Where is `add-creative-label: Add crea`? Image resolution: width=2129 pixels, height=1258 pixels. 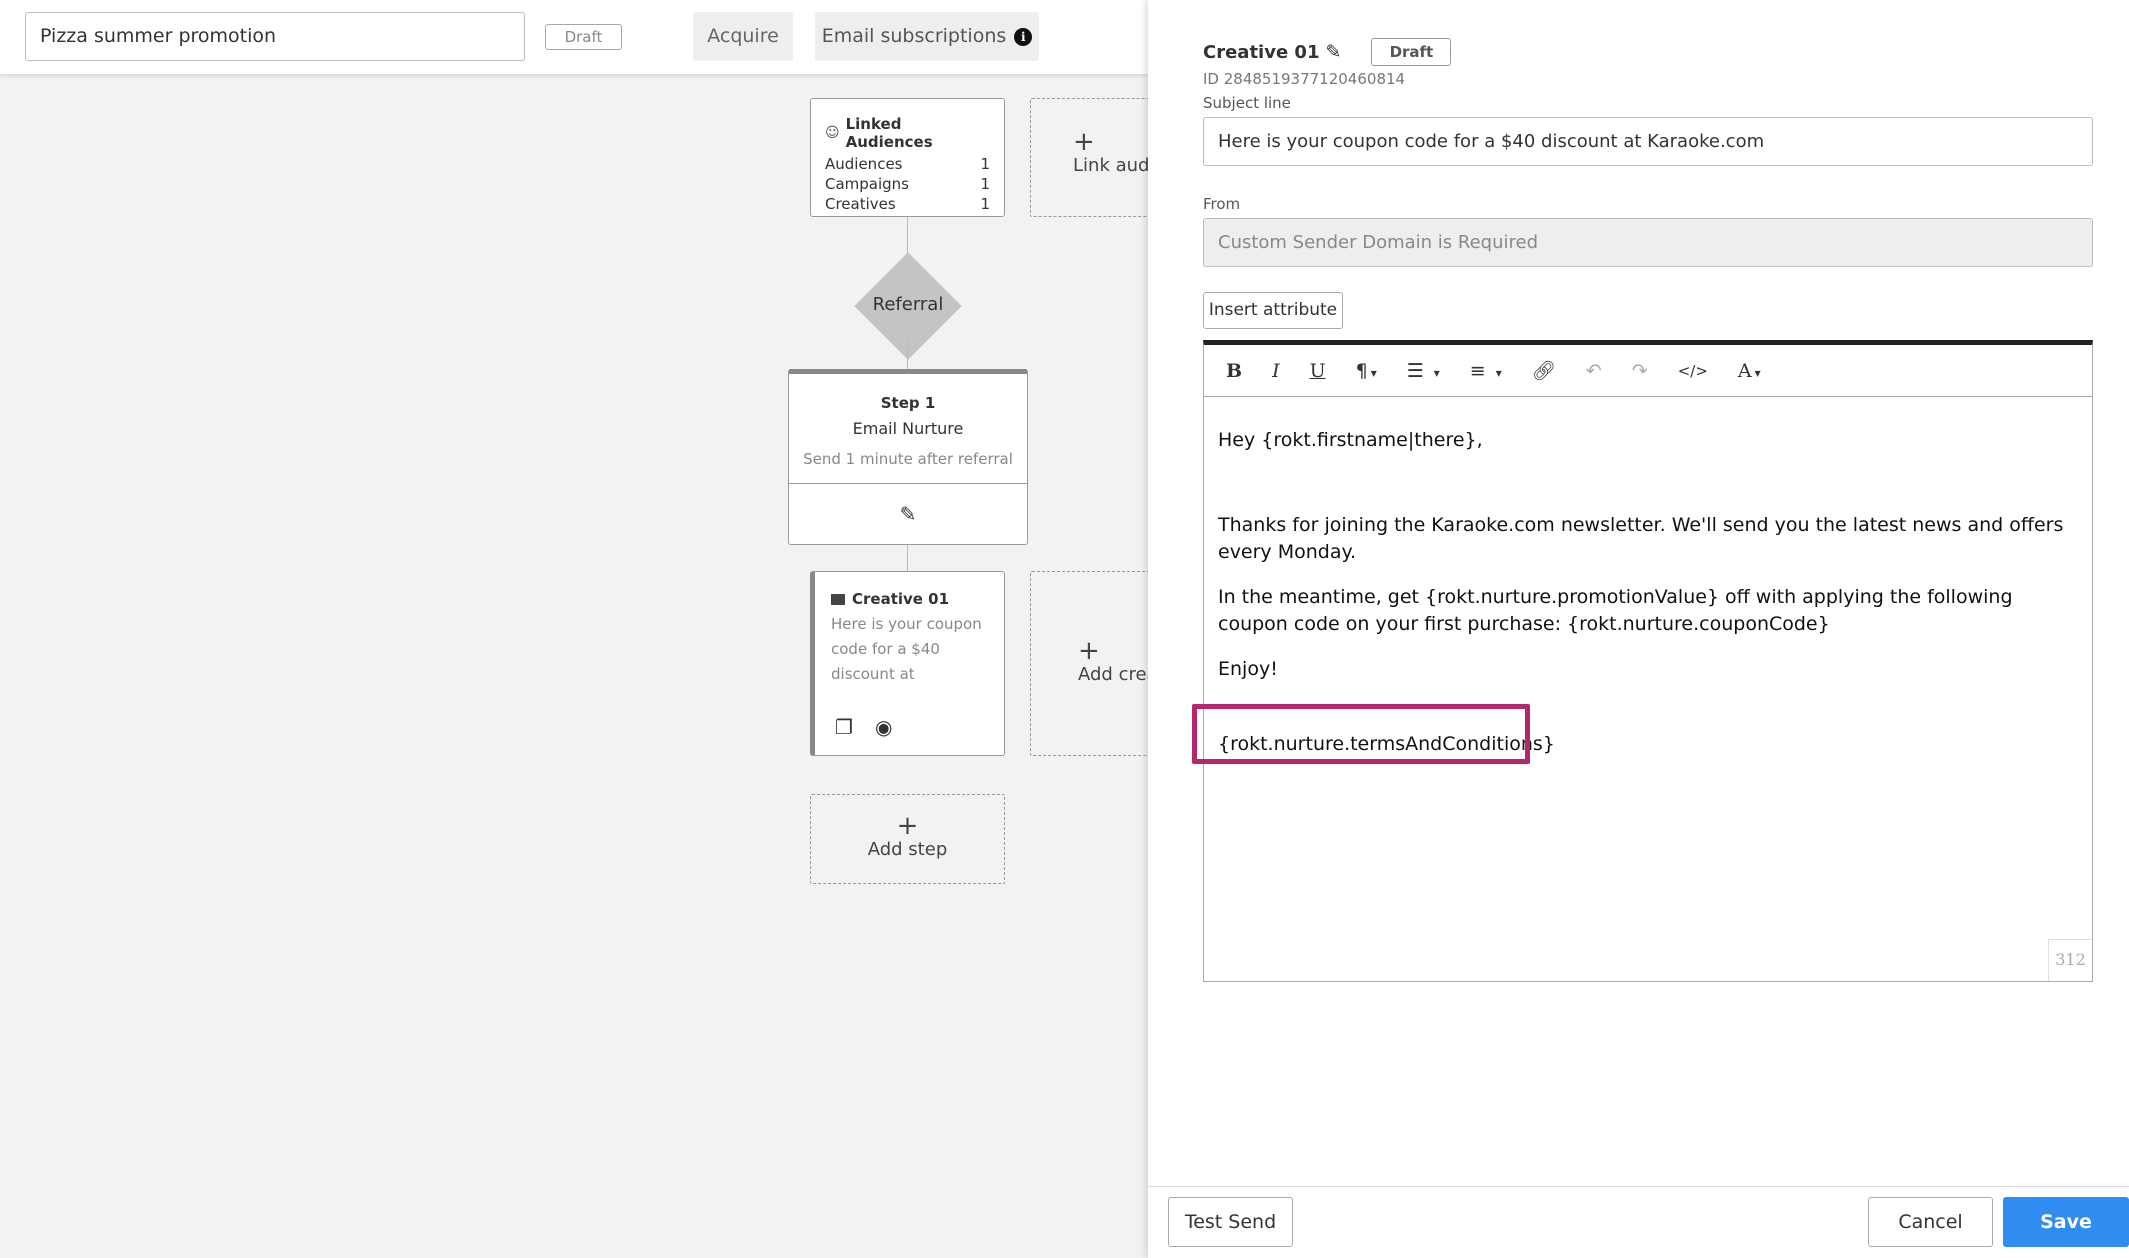 add-creative-label: Add crea is located at coordinates (1118, 674).